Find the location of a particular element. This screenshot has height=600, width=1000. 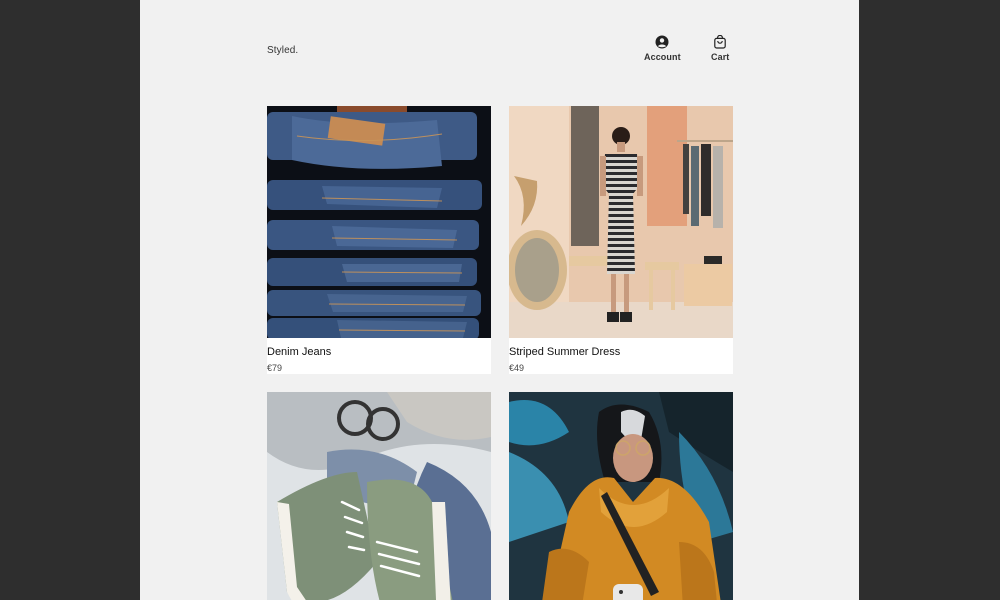

account-label: Account is located at coordinates (662, 57).